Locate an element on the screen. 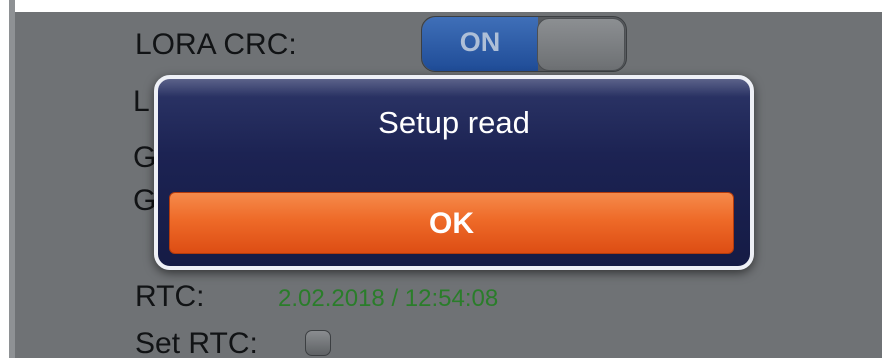 The height and width of the screenshot is (361, 882). dialog-message: Setup read is located at coordinates (454, 122).